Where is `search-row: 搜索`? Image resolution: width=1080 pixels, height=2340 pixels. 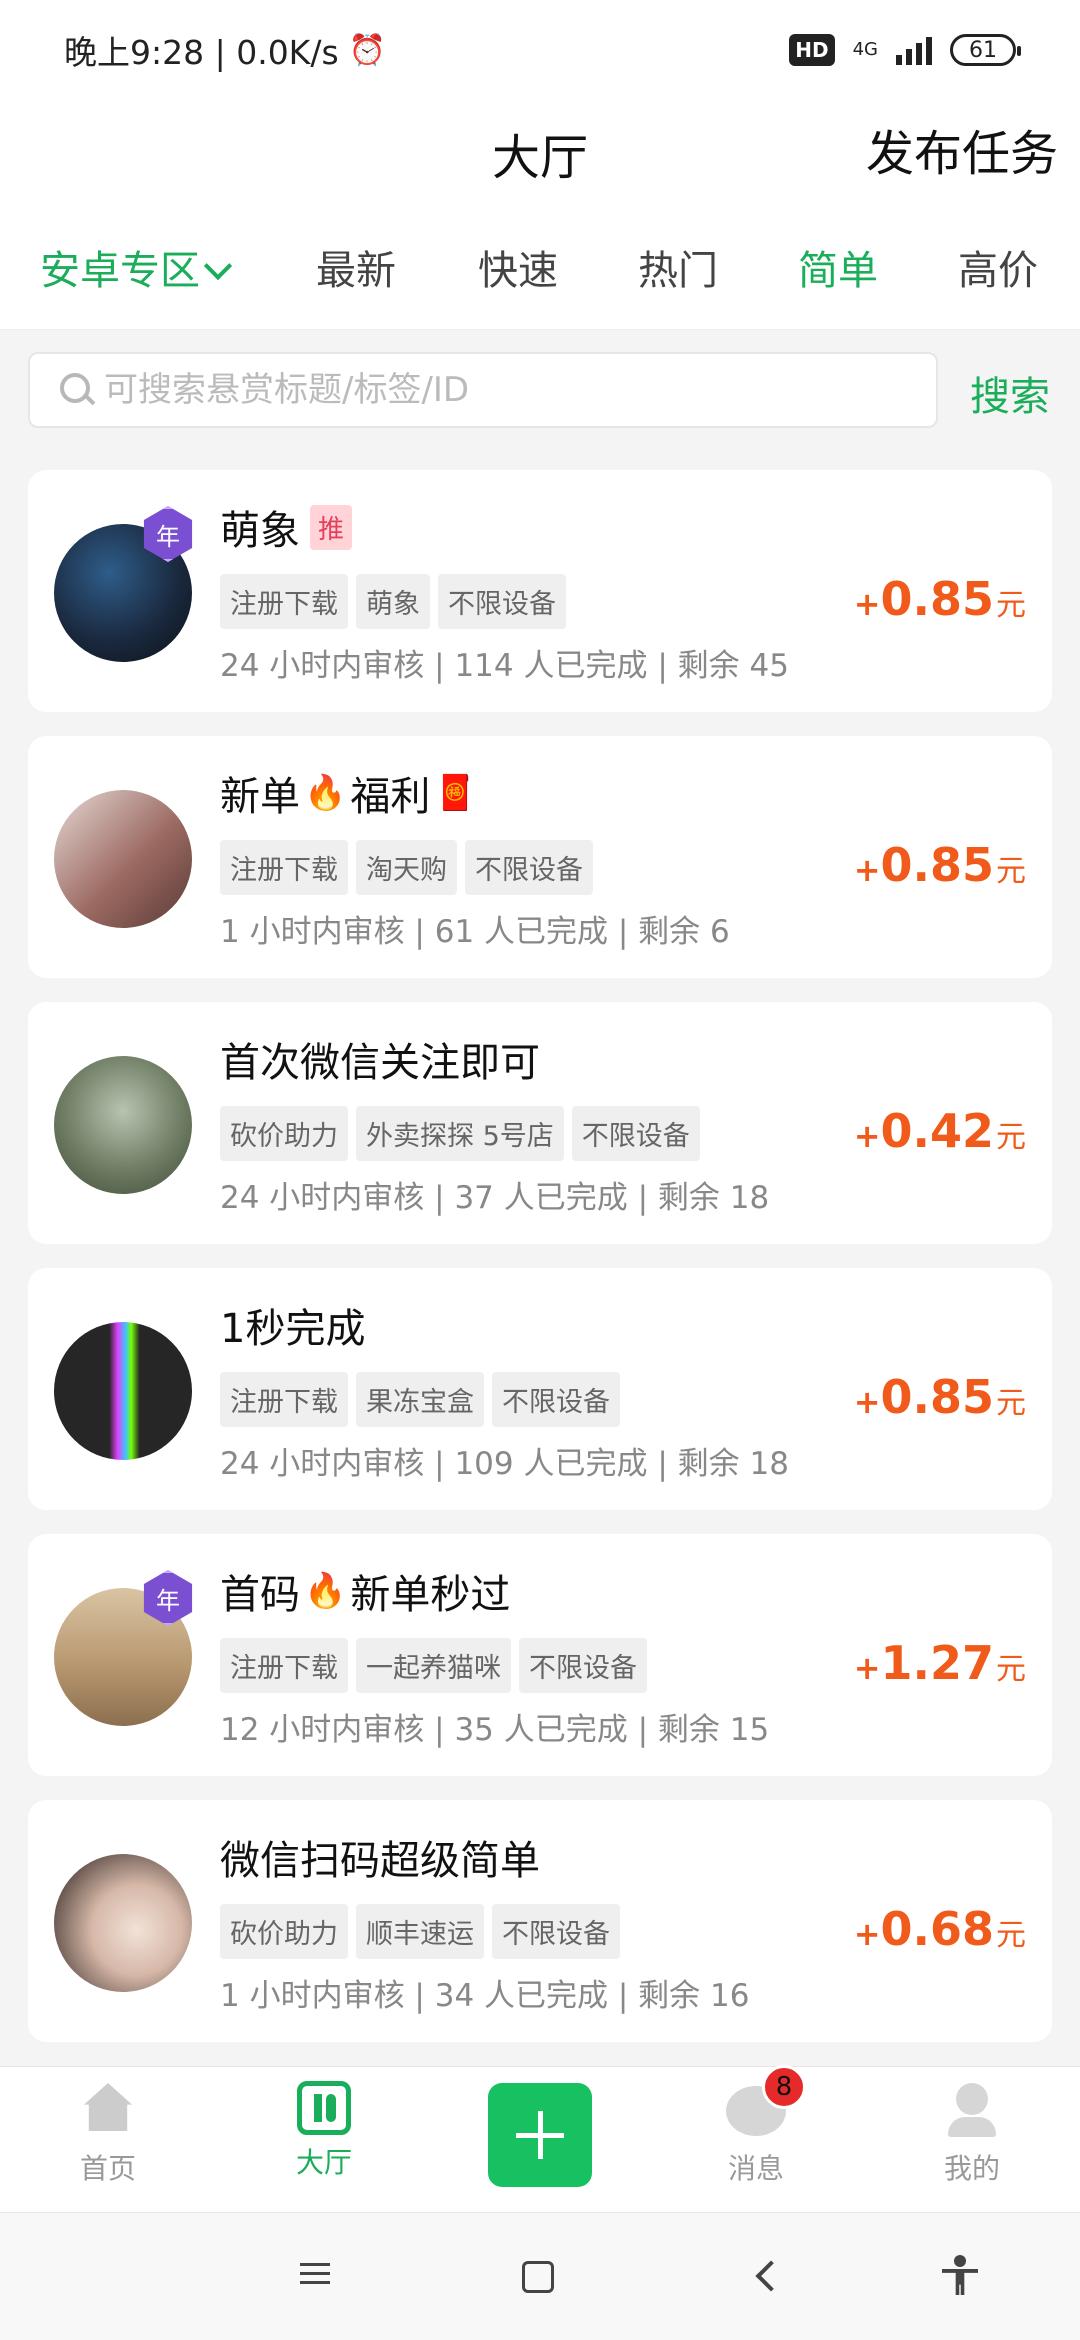
search-row: 搜索 is located at coordinates (540, 390).